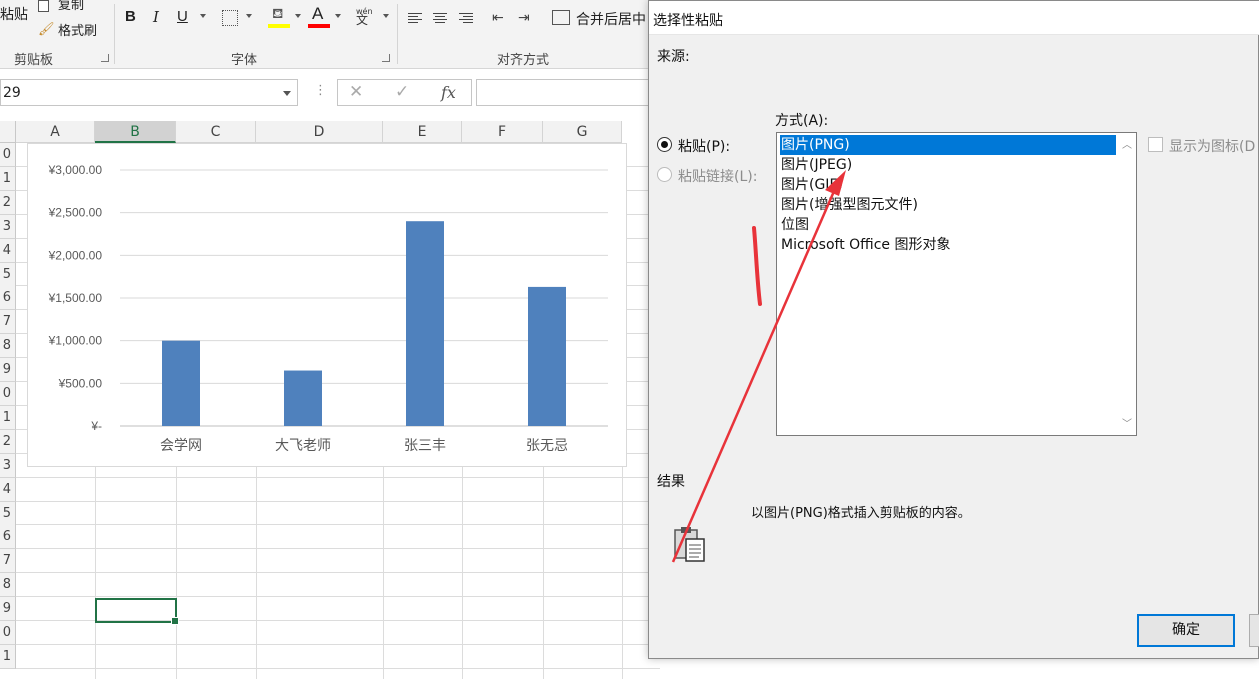  I want to click on italic-button: I, so click(156, 17).